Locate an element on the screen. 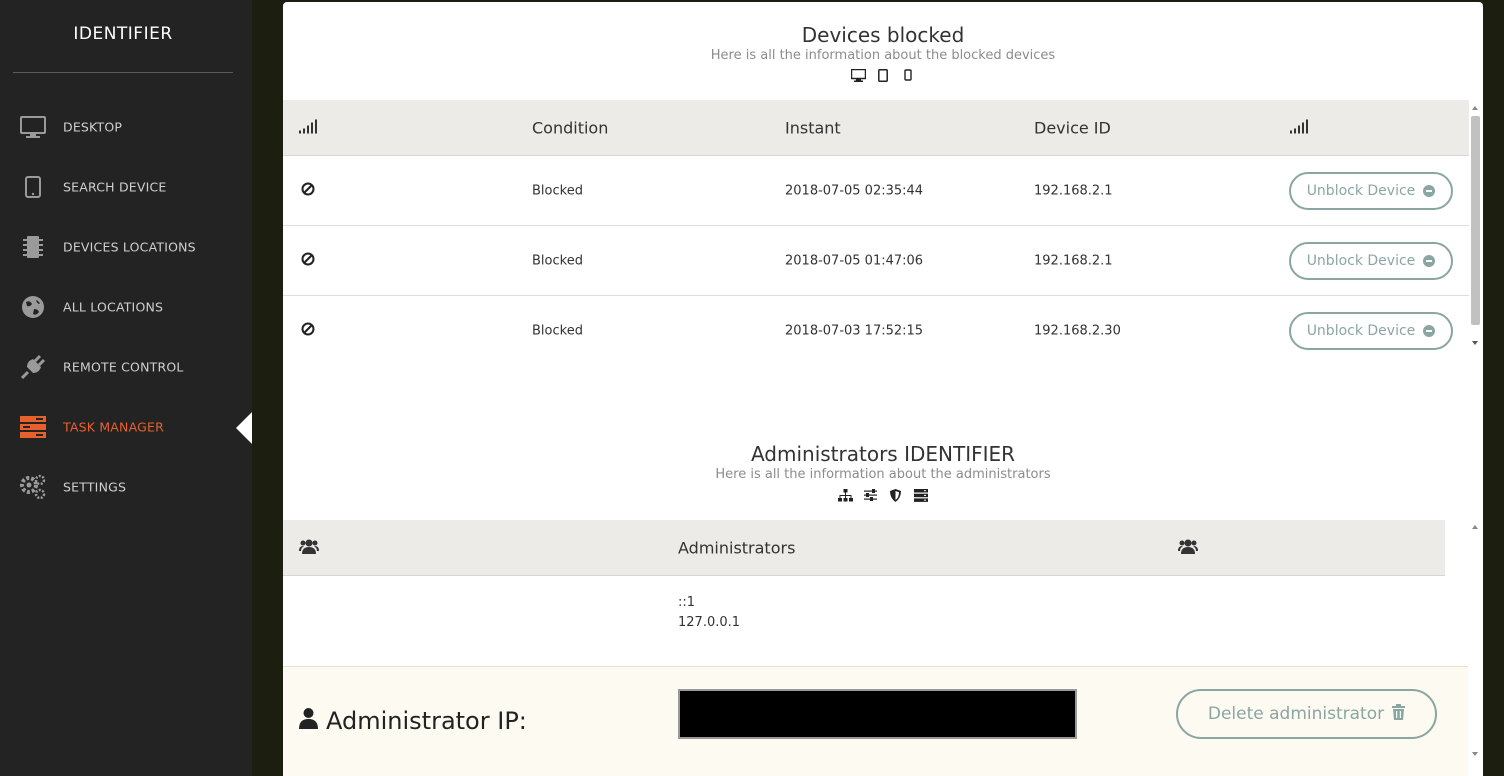 This screenshot has width=1504, height=776. shield-icon is located at coordinates (895, 495).